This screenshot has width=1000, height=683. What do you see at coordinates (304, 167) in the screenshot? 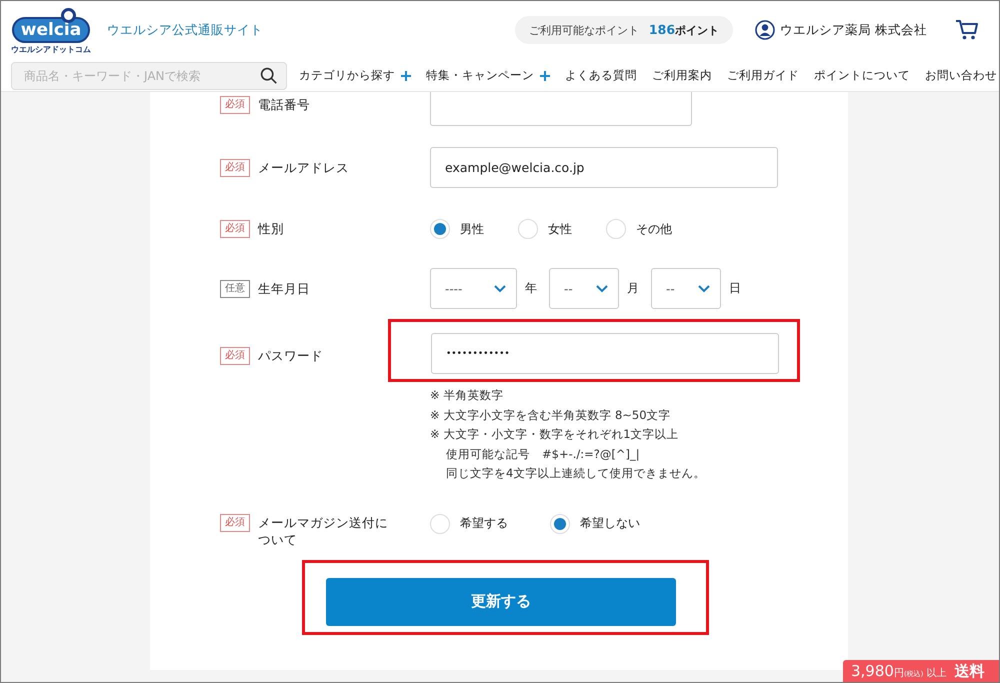
I see `field-label: メールアドレス` at bounding box center [304, 167].